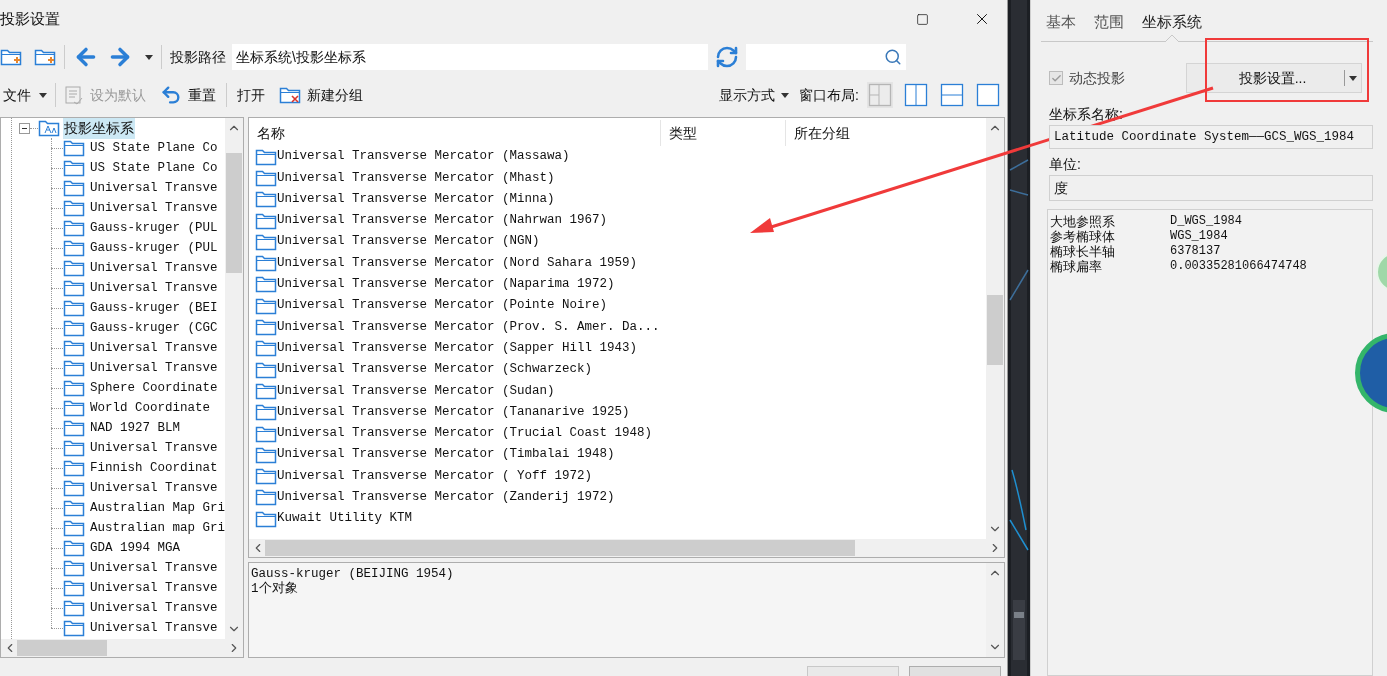  What do you see at coordinates (150, 408) in the screenshot?
I see `tree-item: World Coordinate` at bounding box center [150, 408].